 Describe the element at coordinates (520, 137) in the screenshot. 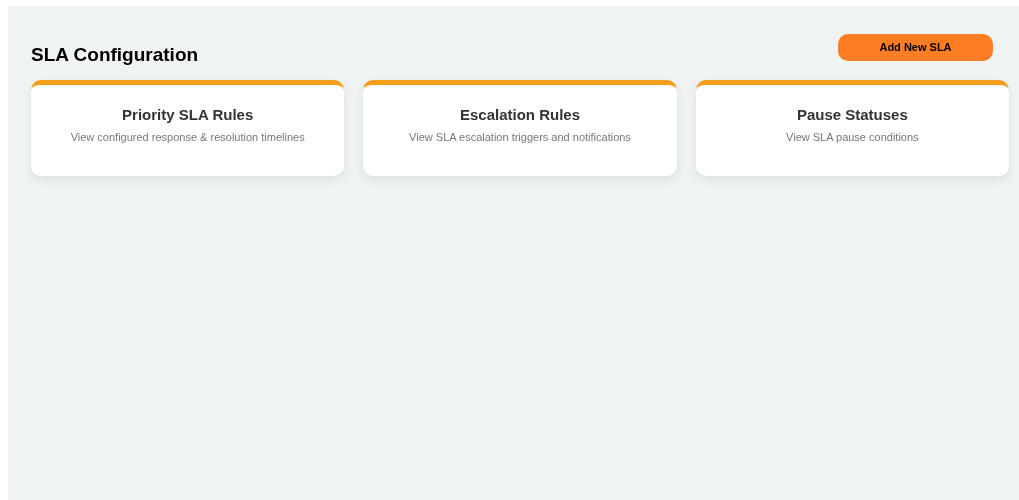

I see `card-description: View SLA escalation triggers and notifications` at that location.